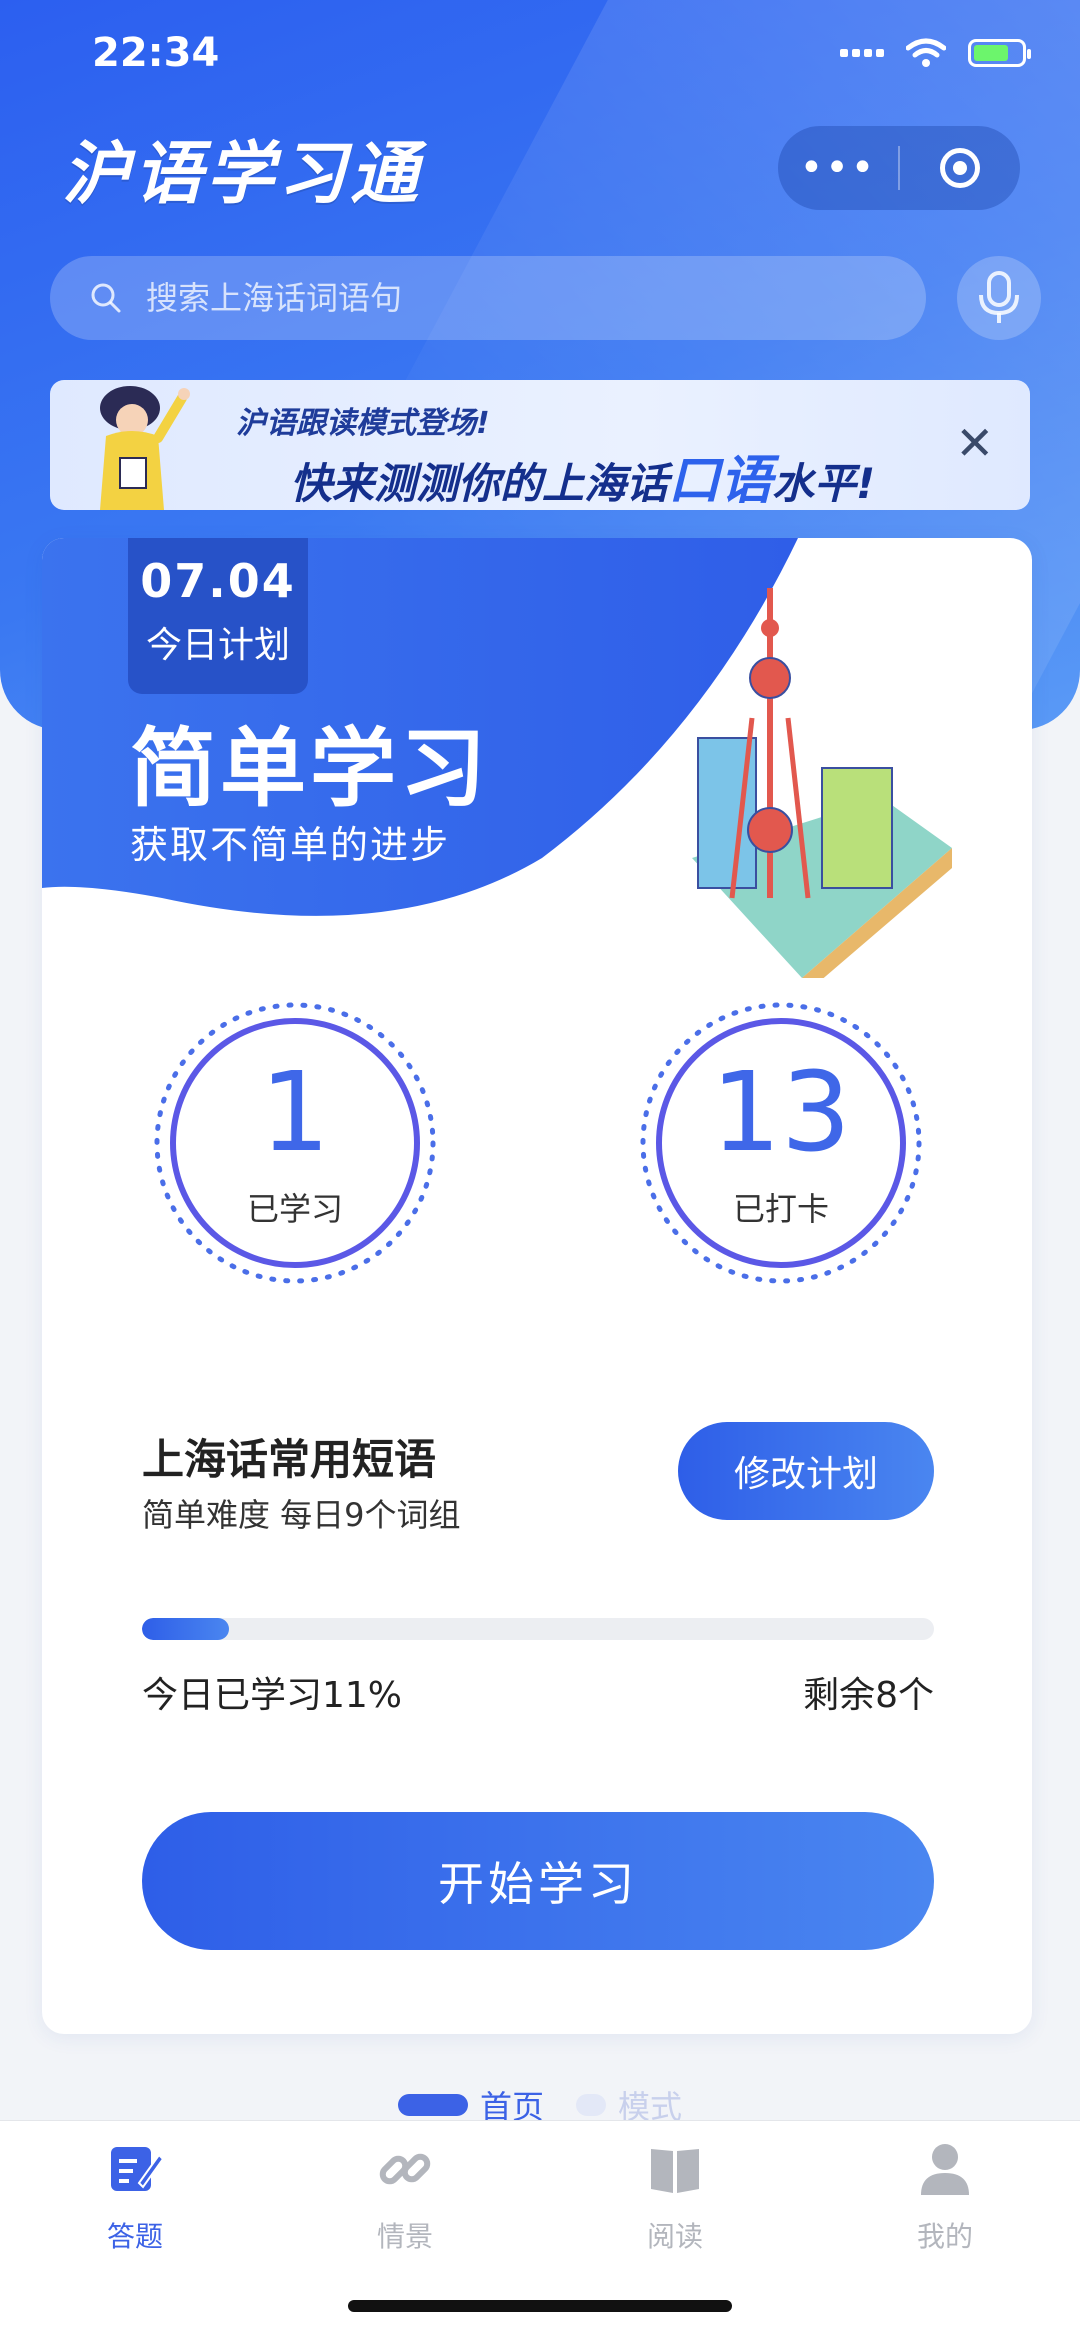  What do you see at coordinates (780, 1209) in the screenshot?
I see `checkin-label: 已打卡` at bounding box center [780, 1209].